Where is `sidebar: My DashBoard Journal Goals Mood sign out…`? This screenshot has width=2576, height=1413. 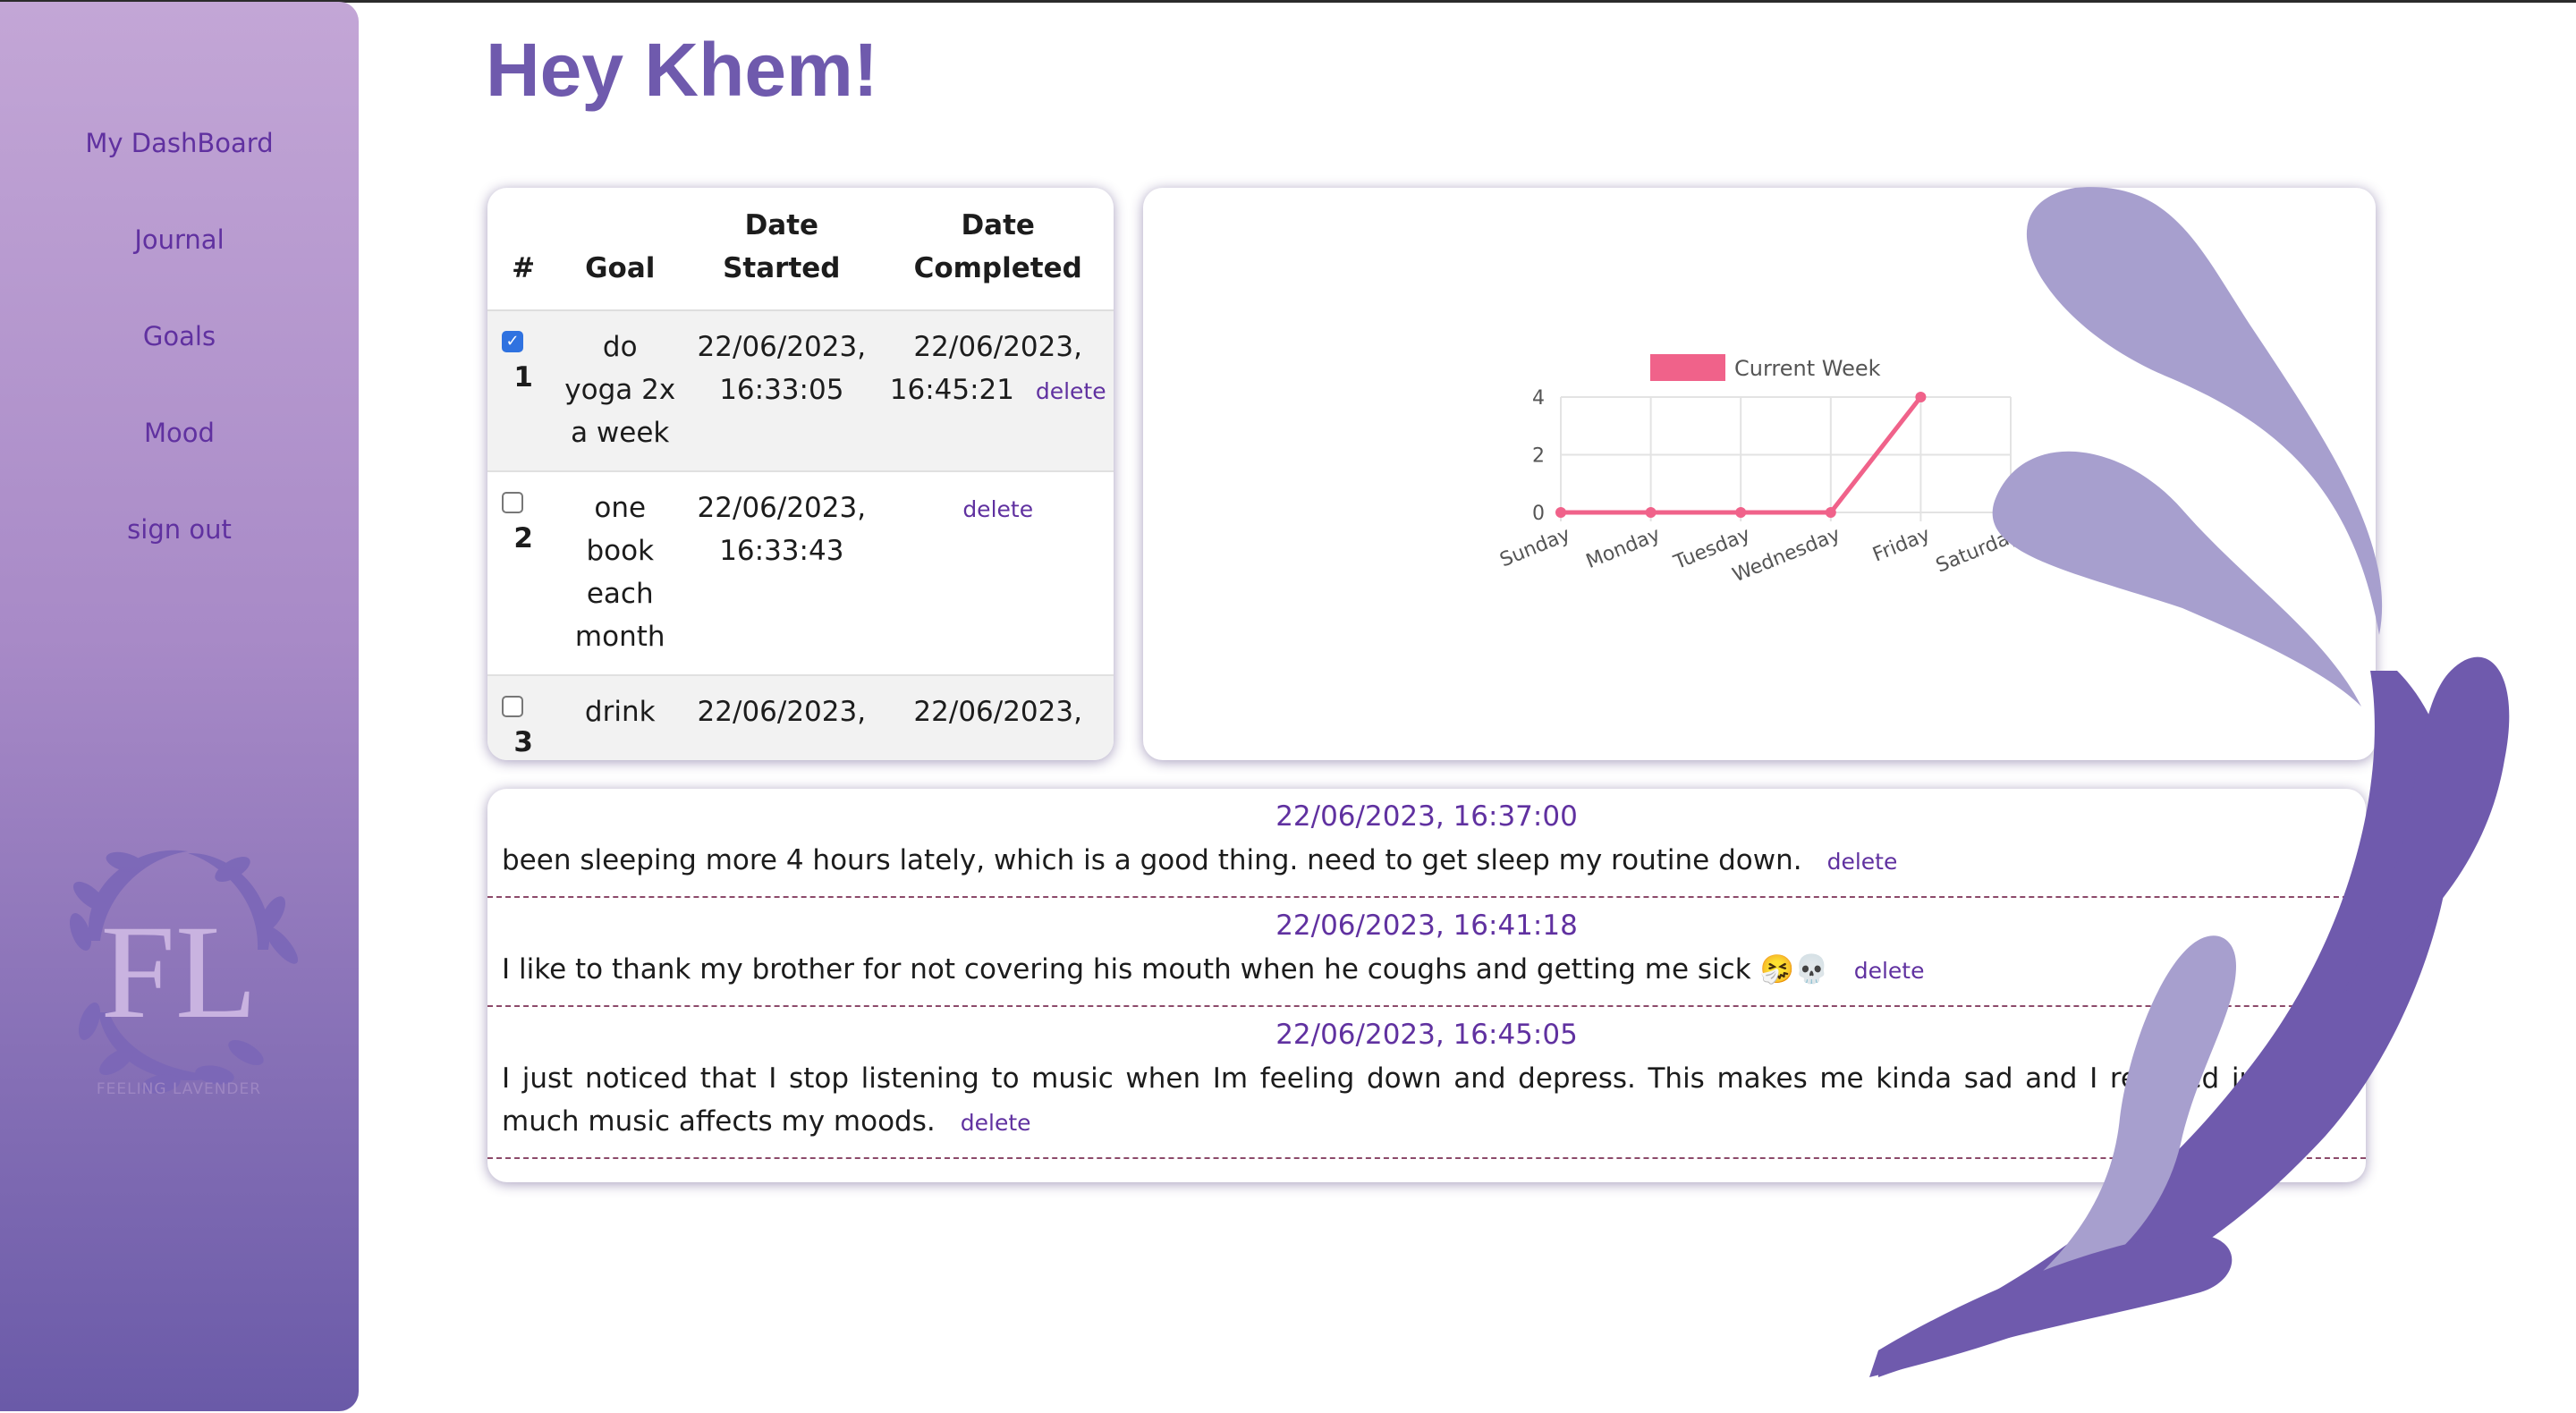 sidebar: My DashBoard Journal Goals Mood sign out… is located at coordinates (179, 706).